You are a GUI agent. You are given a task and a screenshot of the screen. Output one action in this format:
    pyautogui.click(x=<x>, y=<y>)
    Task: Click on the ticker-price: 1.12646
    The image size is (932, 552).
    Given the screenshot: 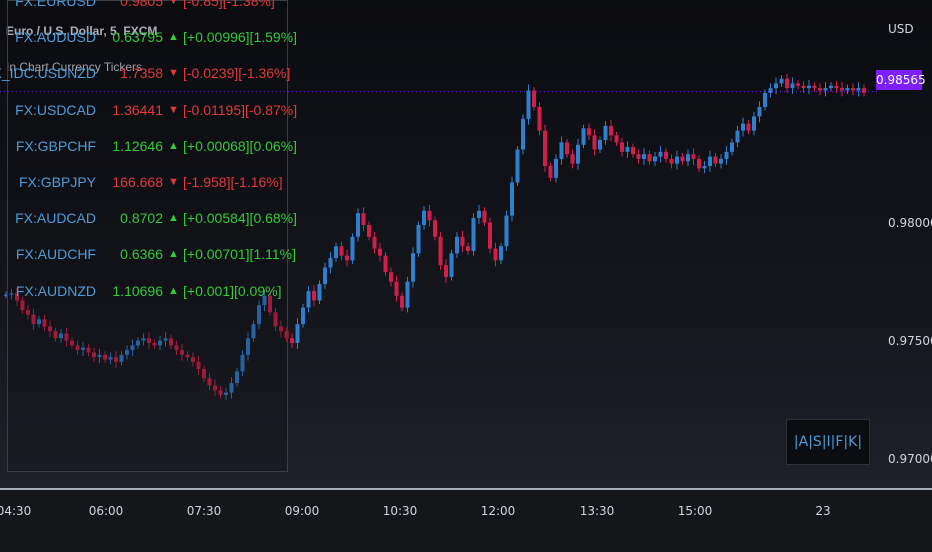 What is the action you would take?
    pyautogui.click(x=137, y=145)
    